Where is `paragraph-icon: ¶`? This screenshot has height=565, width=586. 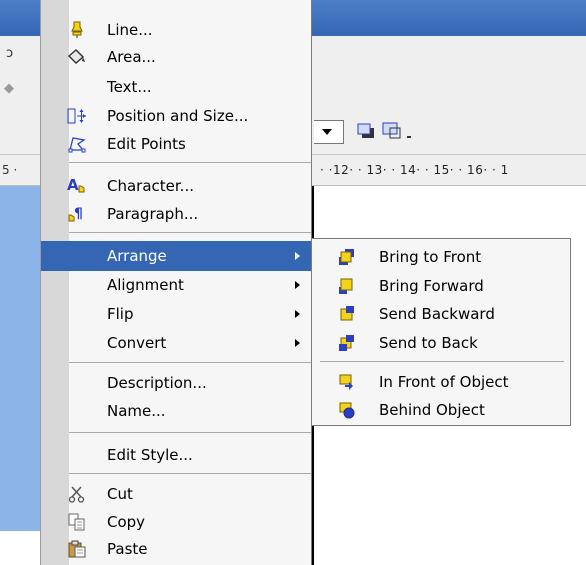
paragraph-icon: ¶ is located at coordinates (77, 214).